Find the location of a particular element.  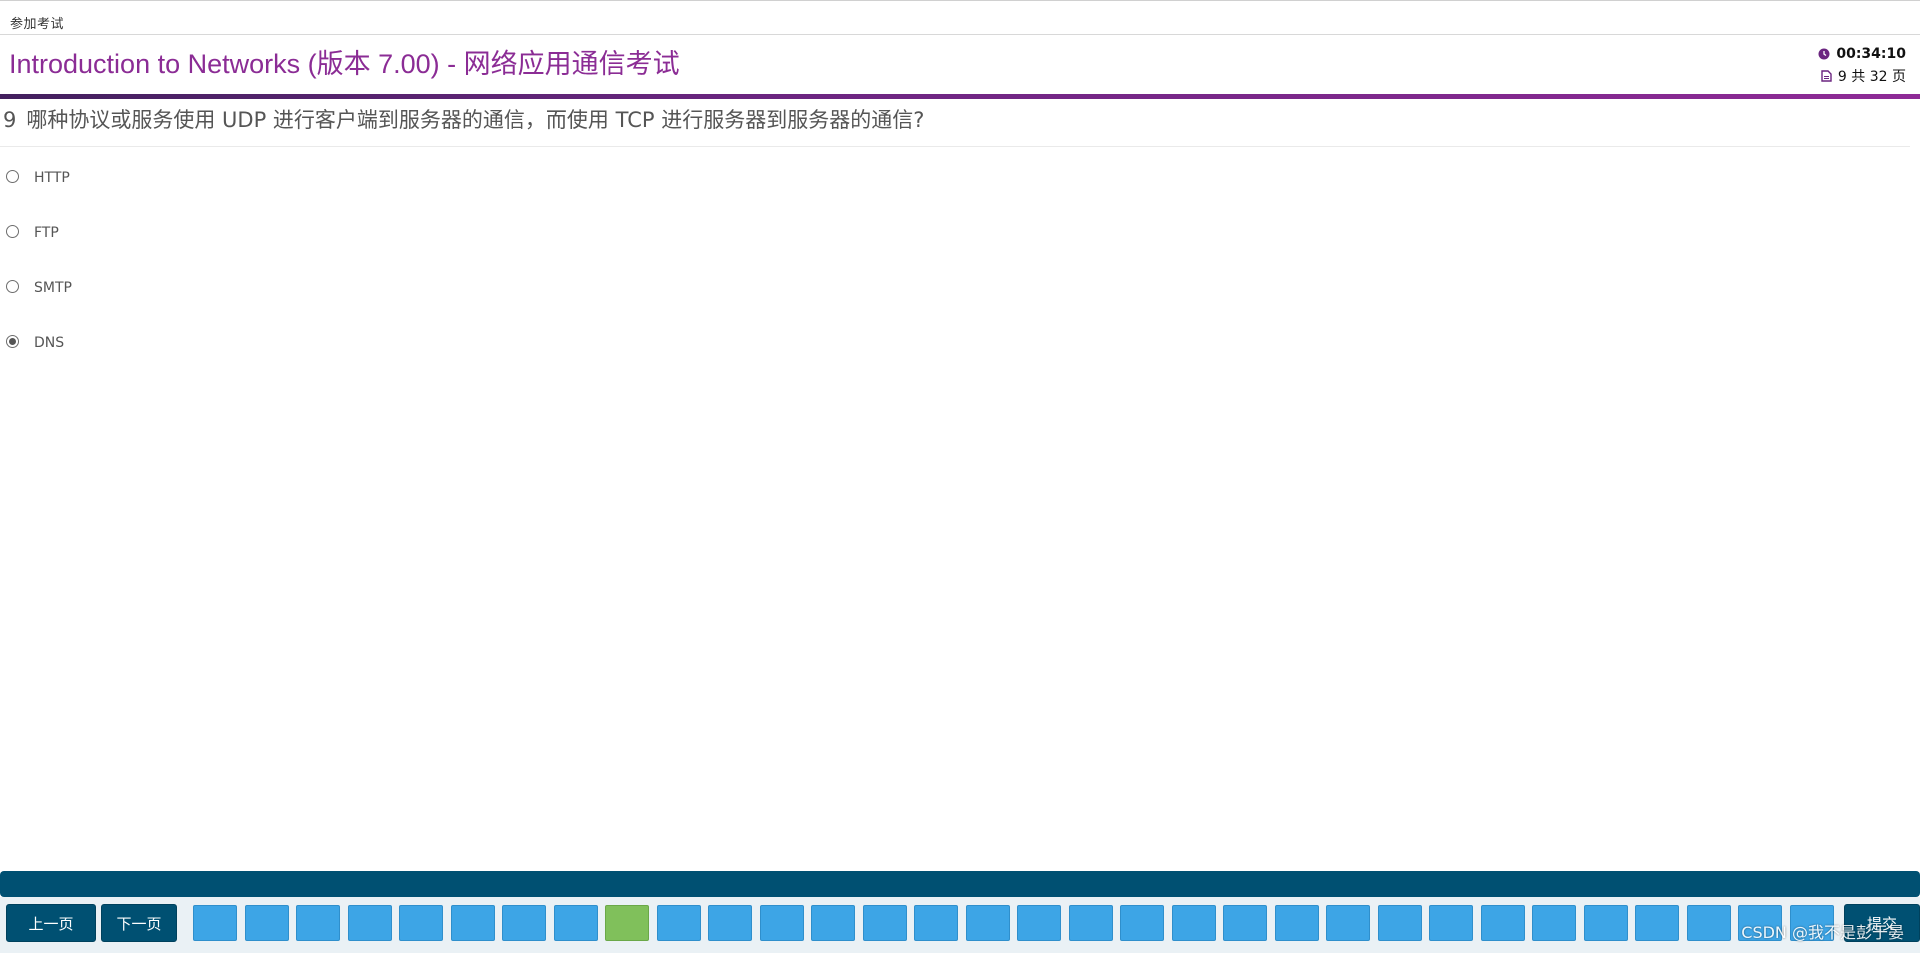

option-label: FTP is located at coordinates (46, 233).